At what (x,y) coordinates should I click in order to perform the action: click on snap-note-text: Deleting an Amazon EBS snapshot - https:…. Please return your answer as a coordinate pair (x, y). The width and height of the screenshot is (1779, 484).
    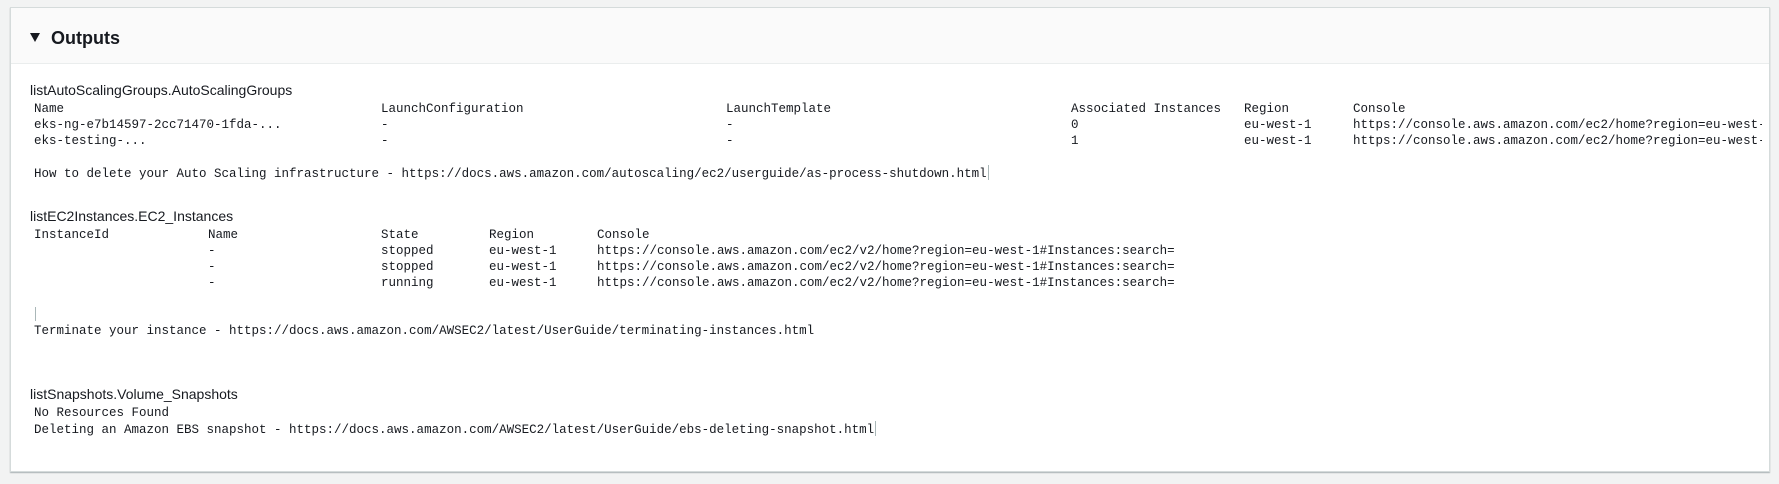
    Looking at the image, I should click on (454, 430).